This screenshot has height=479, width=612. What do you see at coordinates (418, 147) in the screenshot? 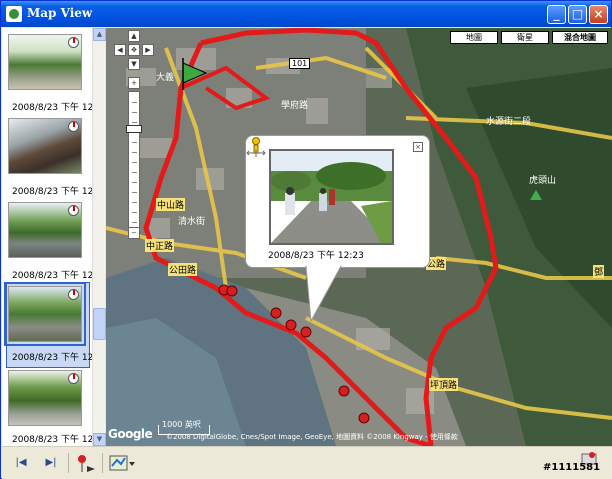
I see `popup-close-icon: ×` at bounding box center [418, 147].